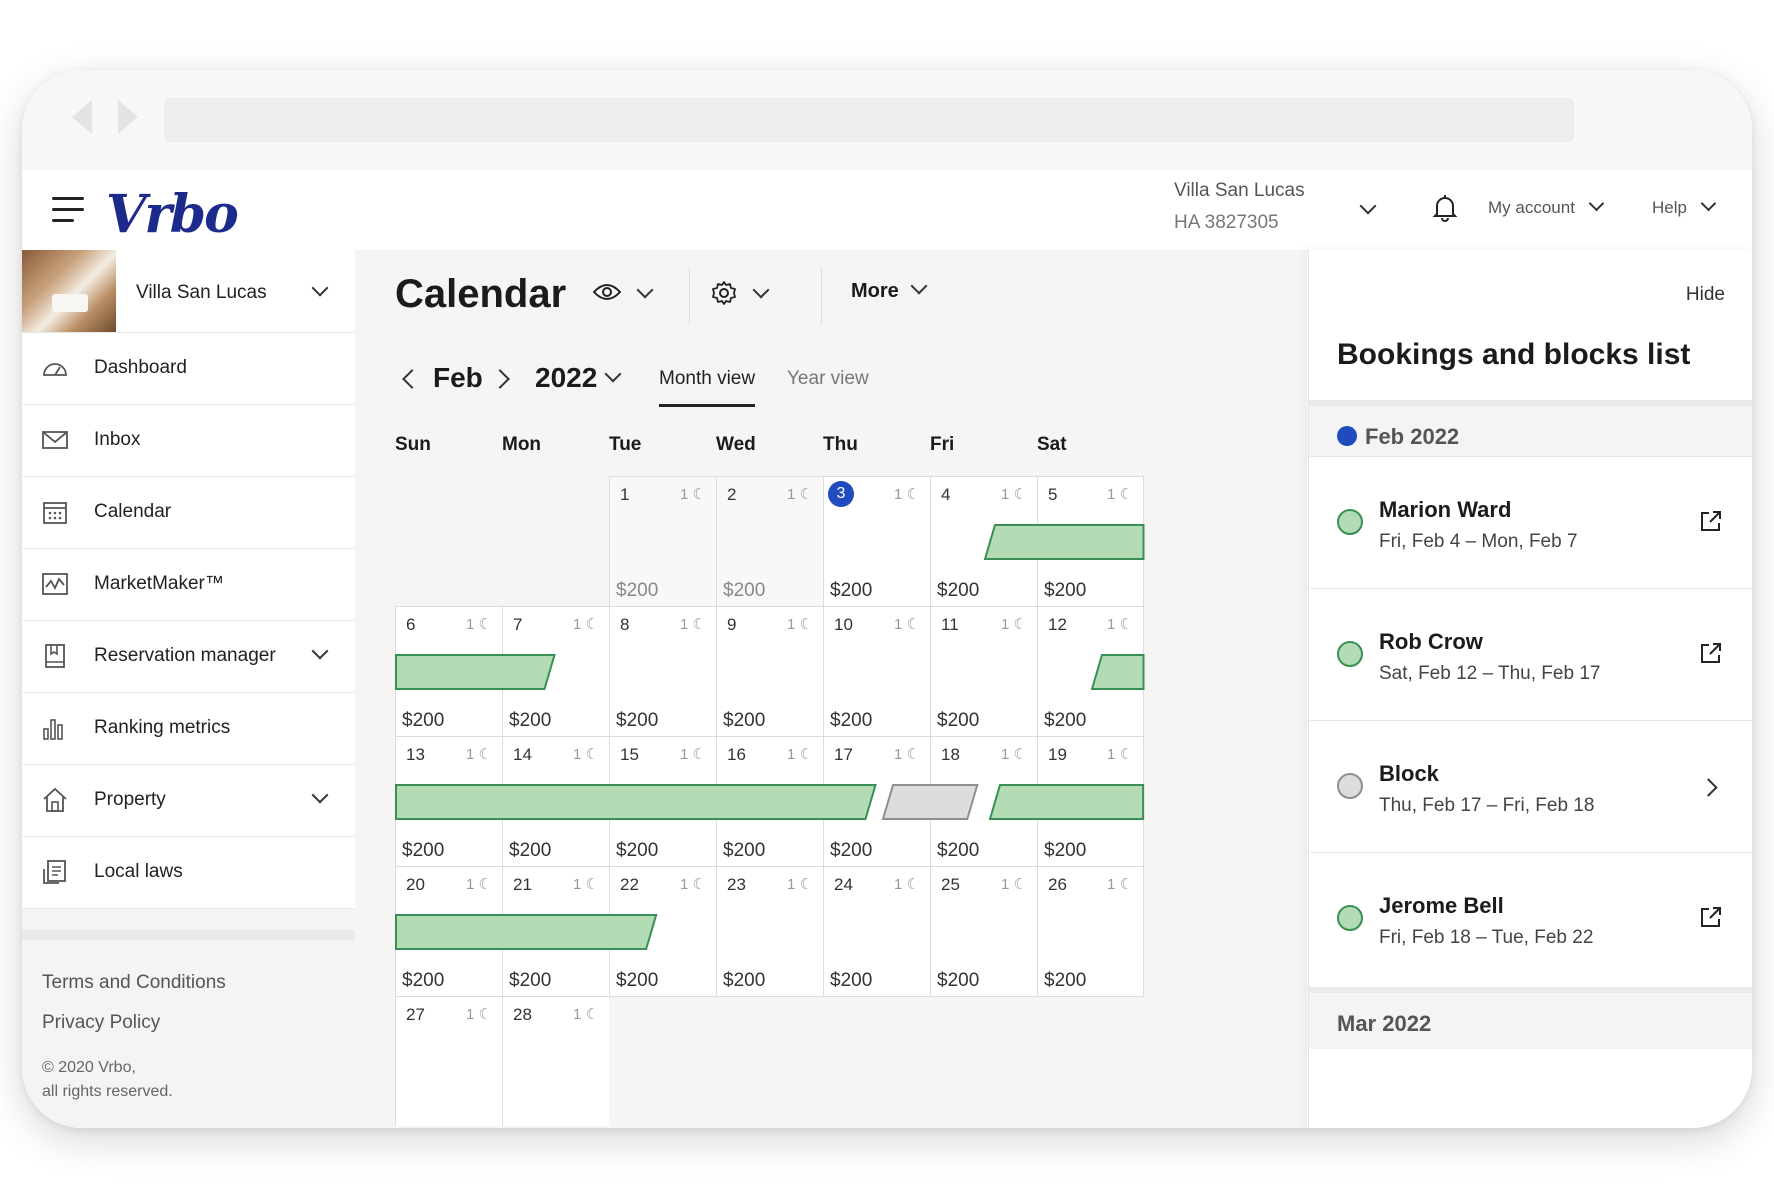  What do you see at coordinates (1530, 431) in the screenshot?
I see `month-group-header: Feb 2022` at bounding box center [1530, 431].